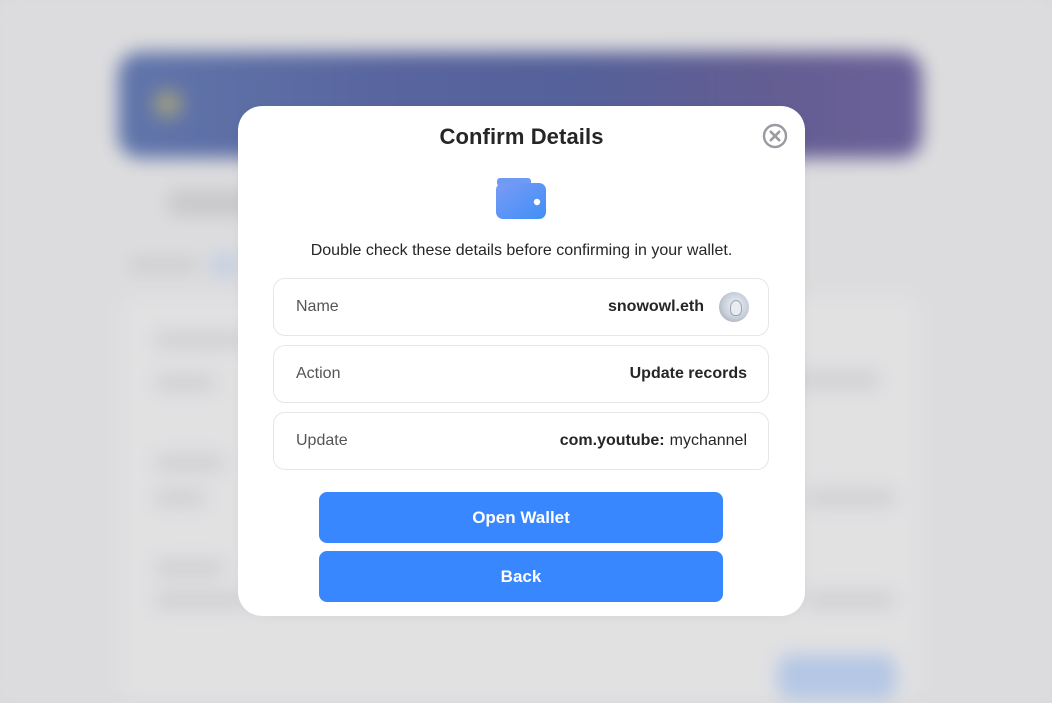 This screenshot has width=1052, height=703. Describe the element at coordinates (322, 440) in the screenshot. I see `row-label: Update` at that location.